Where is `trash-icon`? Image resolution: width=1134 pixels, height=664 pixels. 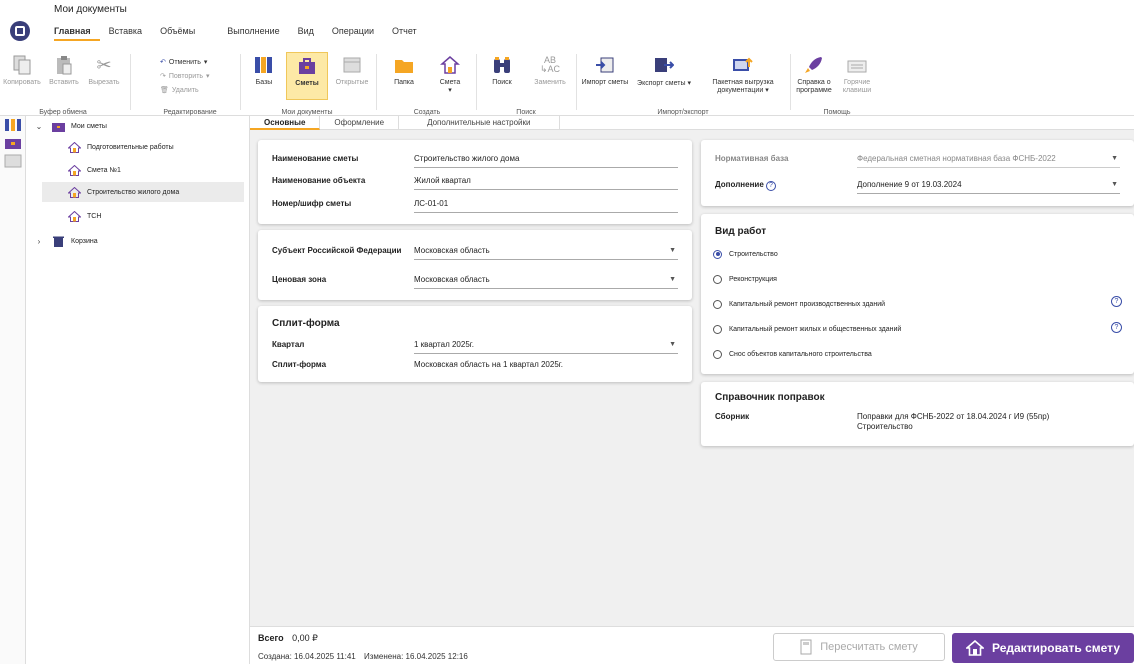 trash-icon is located at coordinates (58, 241).